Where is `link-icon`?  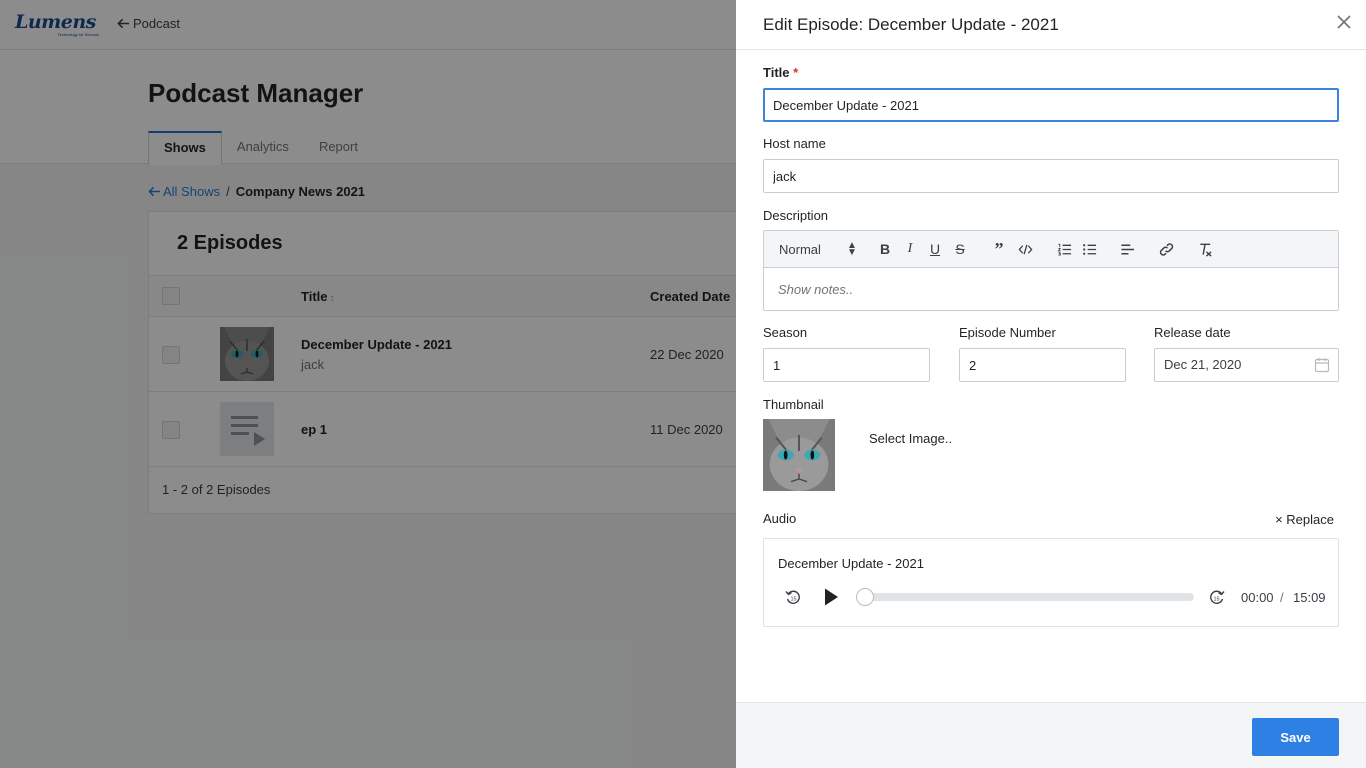 link-icon is located at coordinates (1166, 249).